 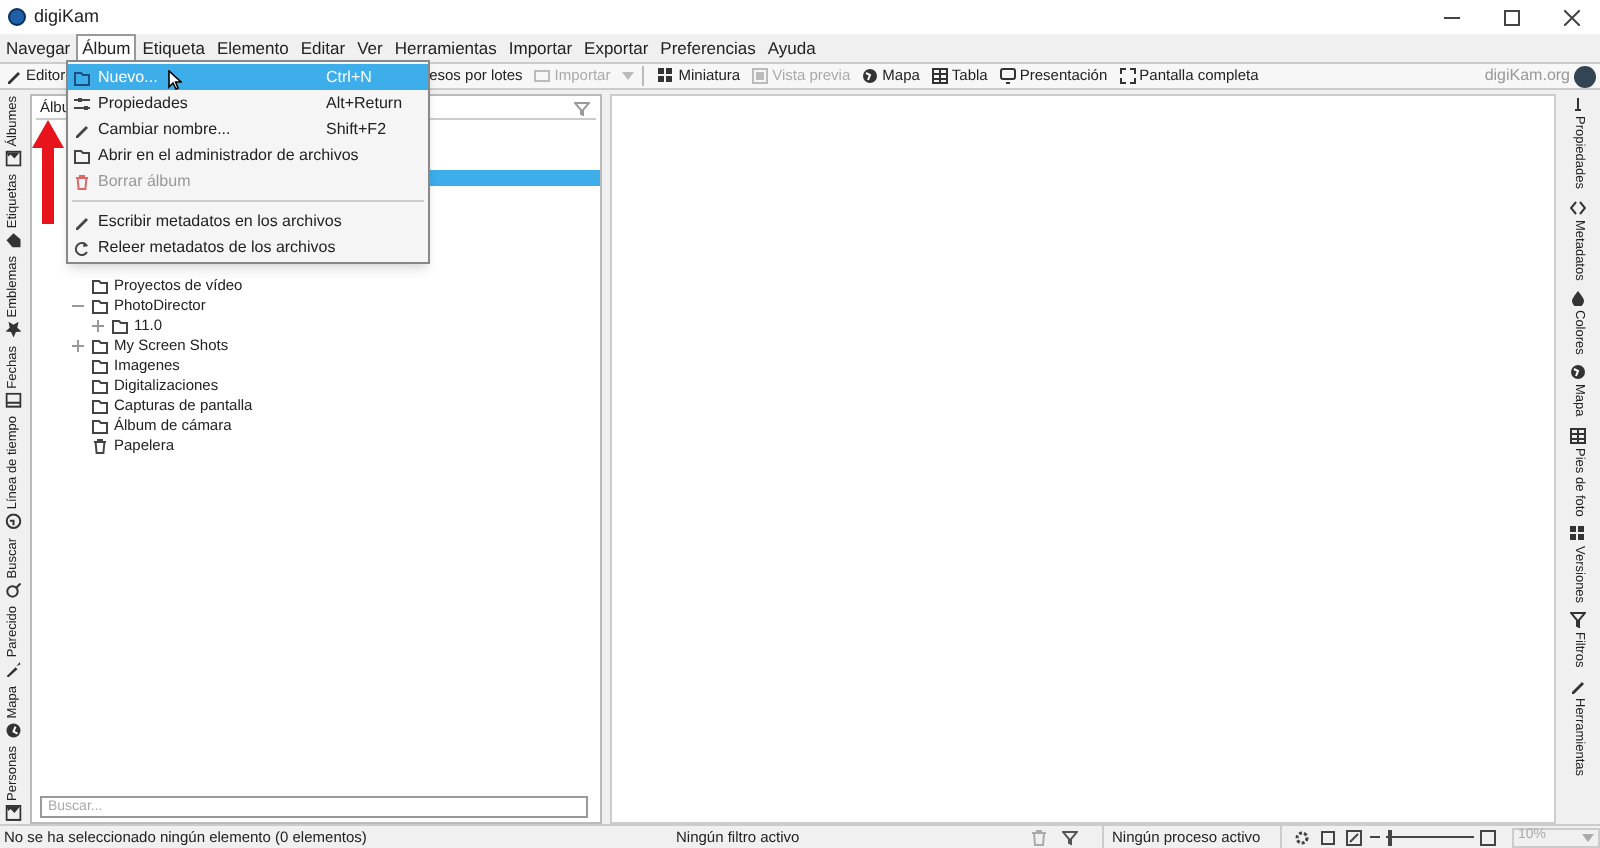 What do you see at coordinates (1127, 76) in the screenshot?
I see `fullscreen-icon` at bounding box center [1127, 76].